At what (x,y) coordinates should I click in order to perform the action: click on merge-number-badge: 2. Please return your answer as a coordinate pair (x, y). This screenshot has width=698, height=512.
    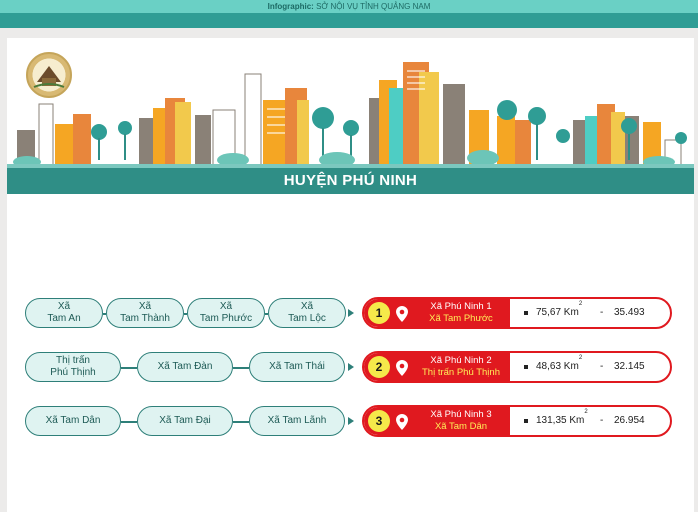
    Looking at the image, I should click on (379, 367).